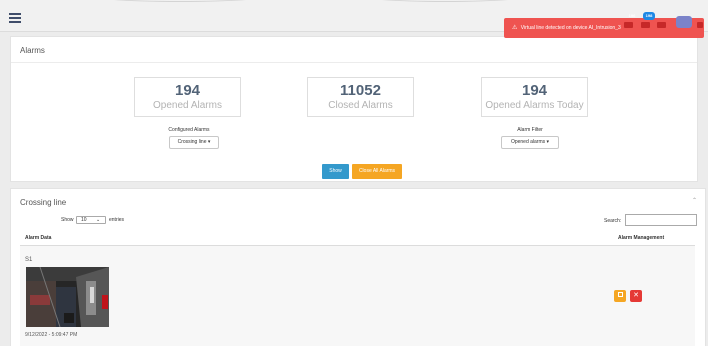  Describe the element at coordinates (649, 16) in the screenshot. I see `notification-badge-blue: 198` at that location.